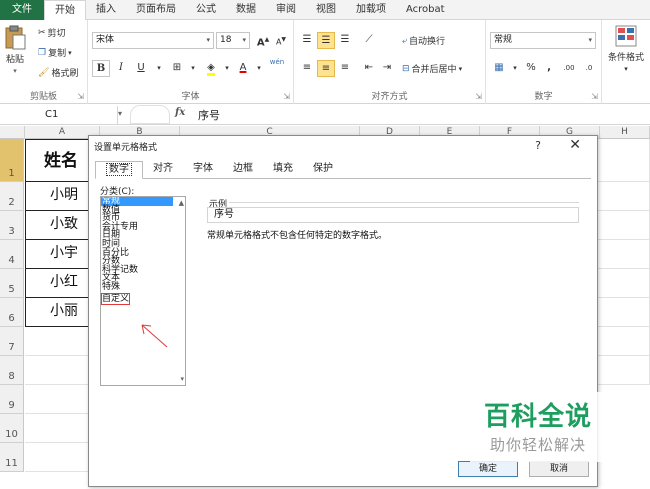  Describe the element at coordinates (203, 169) in the screenshot. I see `tab-font: 字体` at that location.